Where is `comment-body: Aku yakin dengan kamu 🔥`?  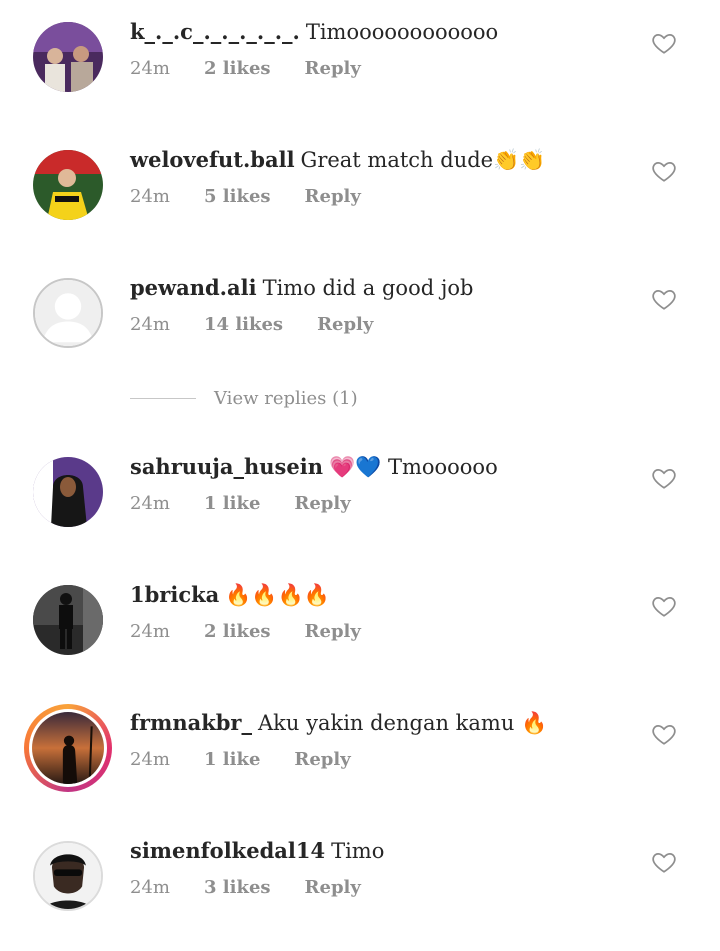 comment-body: Aku yakin dengan kamu 🔥 is located at coordinates (403, 723).